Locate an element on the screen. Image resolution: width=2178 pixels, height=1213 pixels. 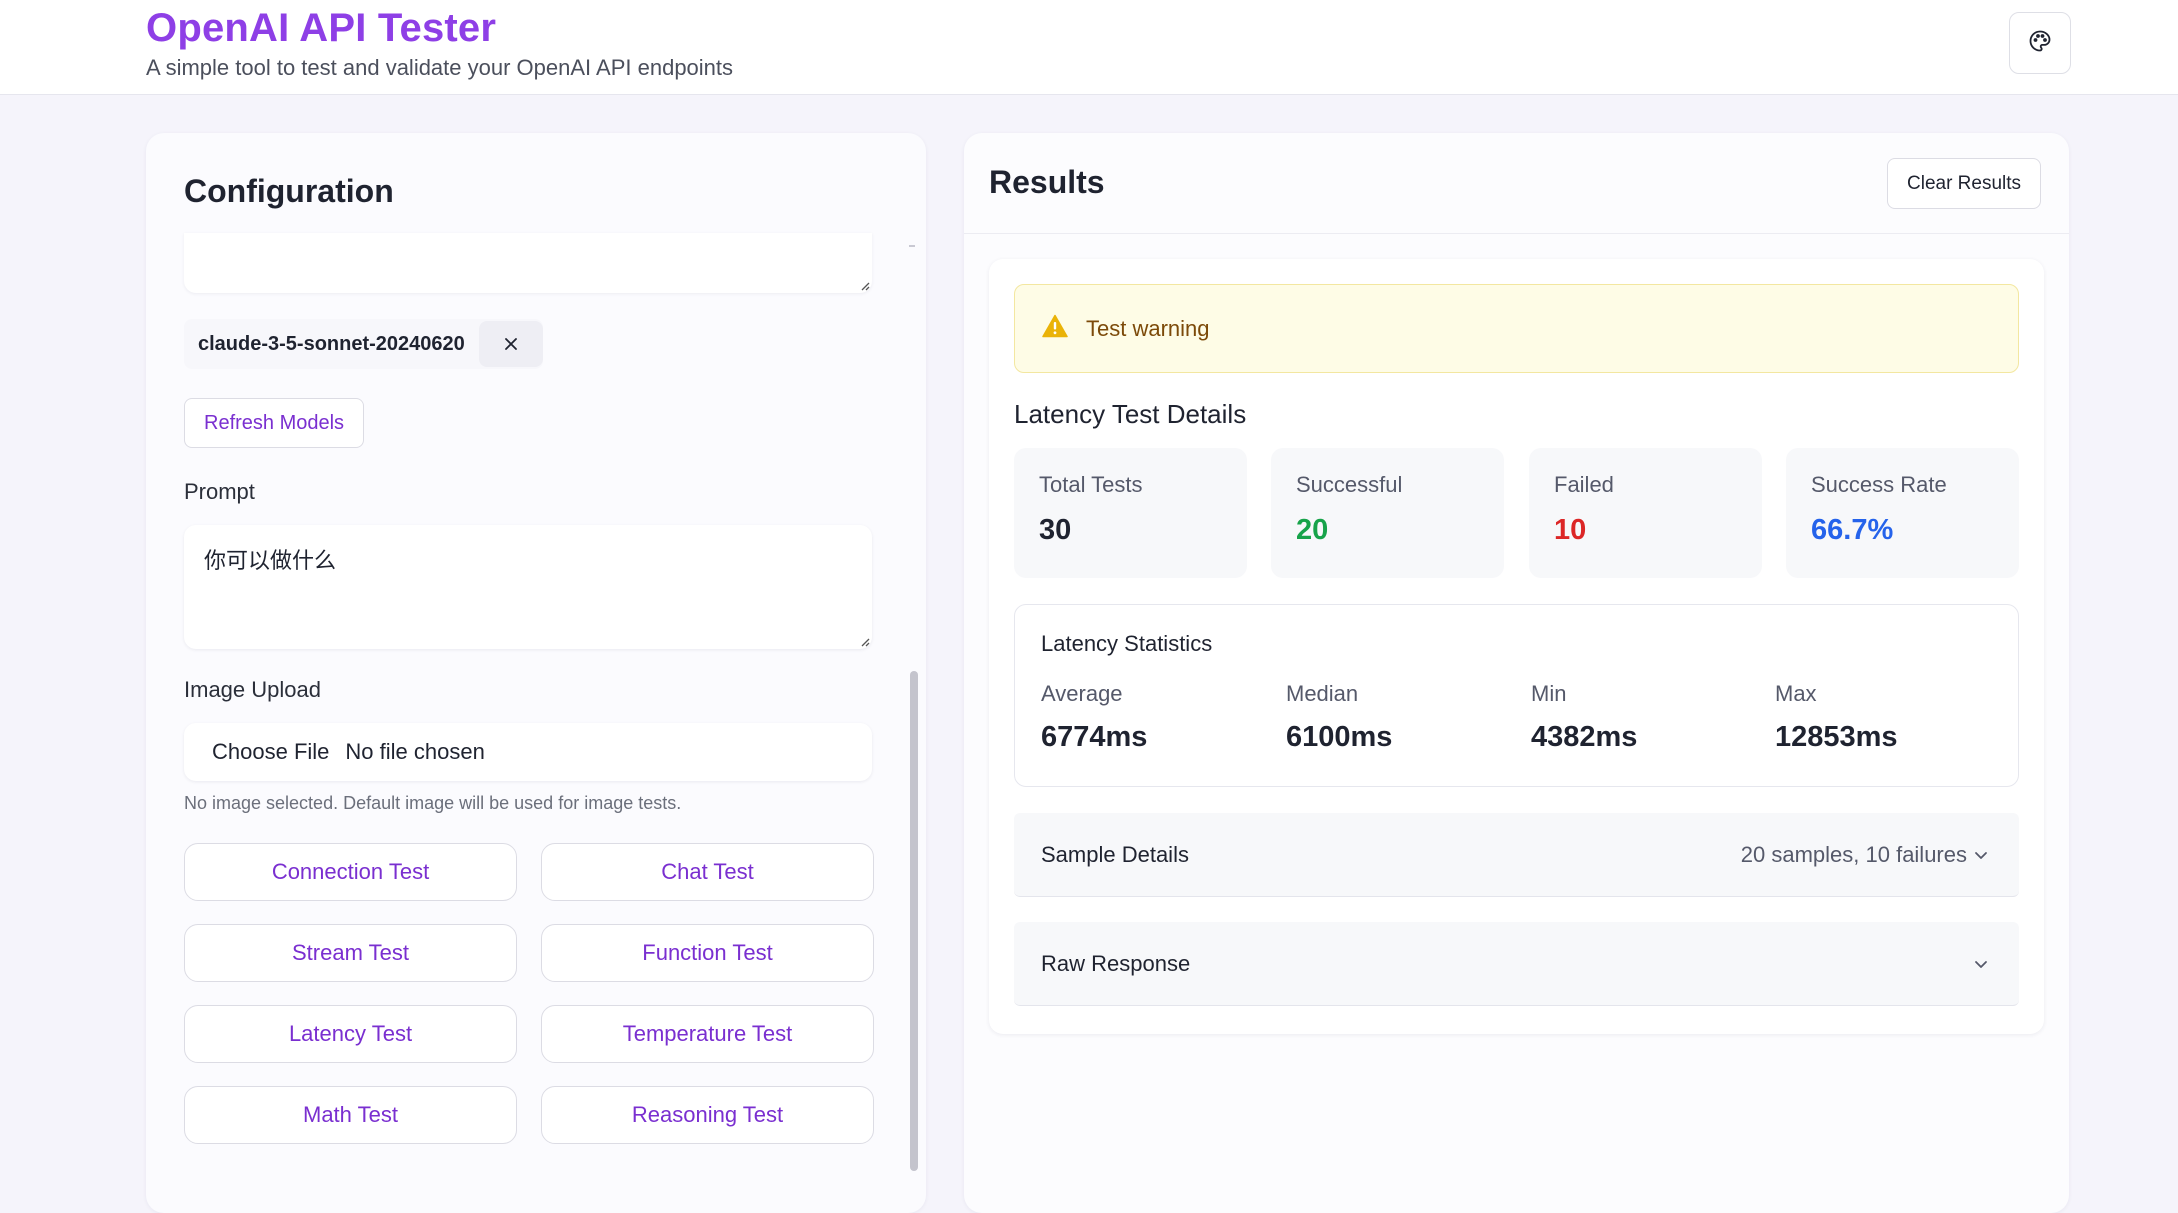
reasoning-test-button: Reasoning Test is located at coordinates (707, 1115).